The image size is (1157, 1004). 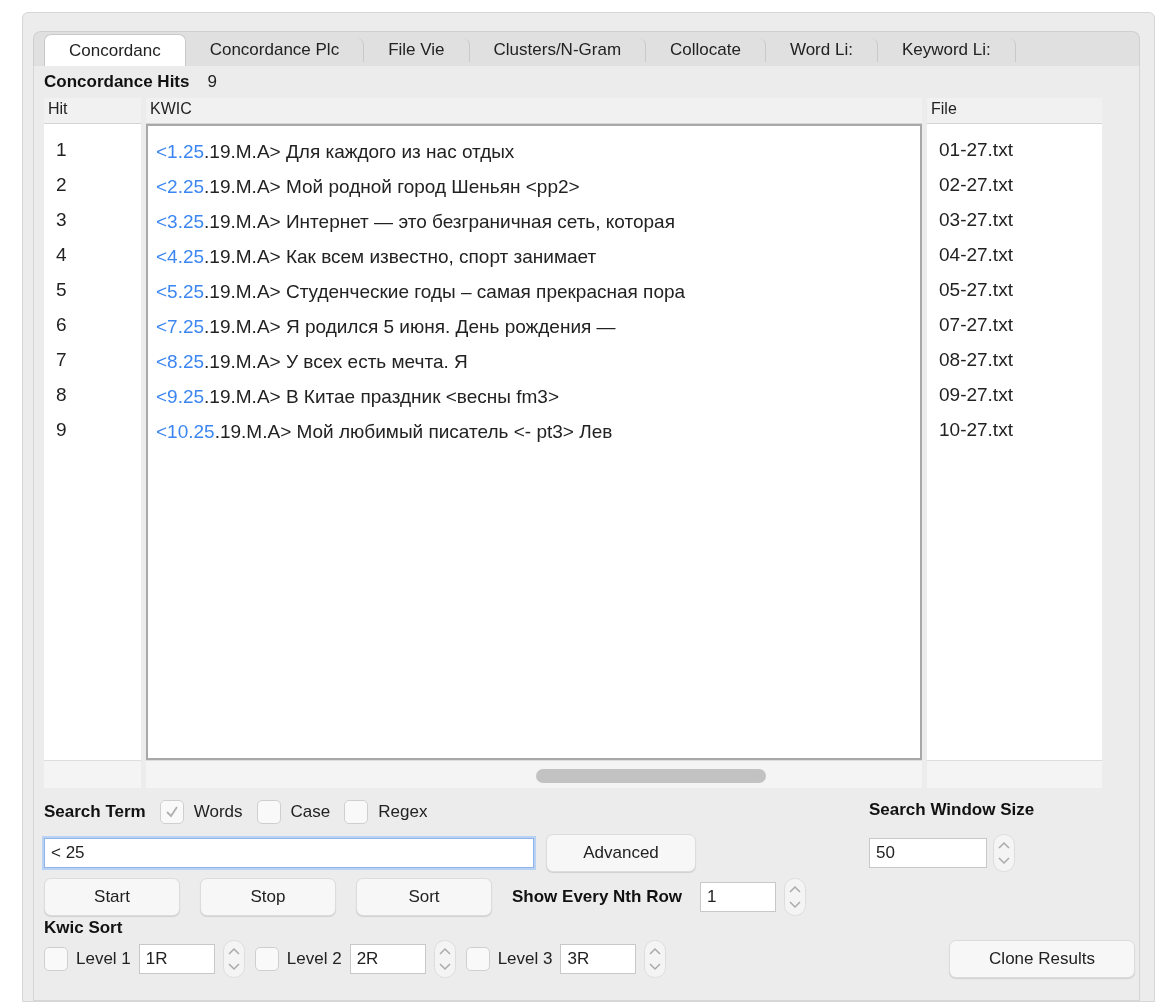 I want to click on table-cell-text: 9, so click(x=62, y=429).